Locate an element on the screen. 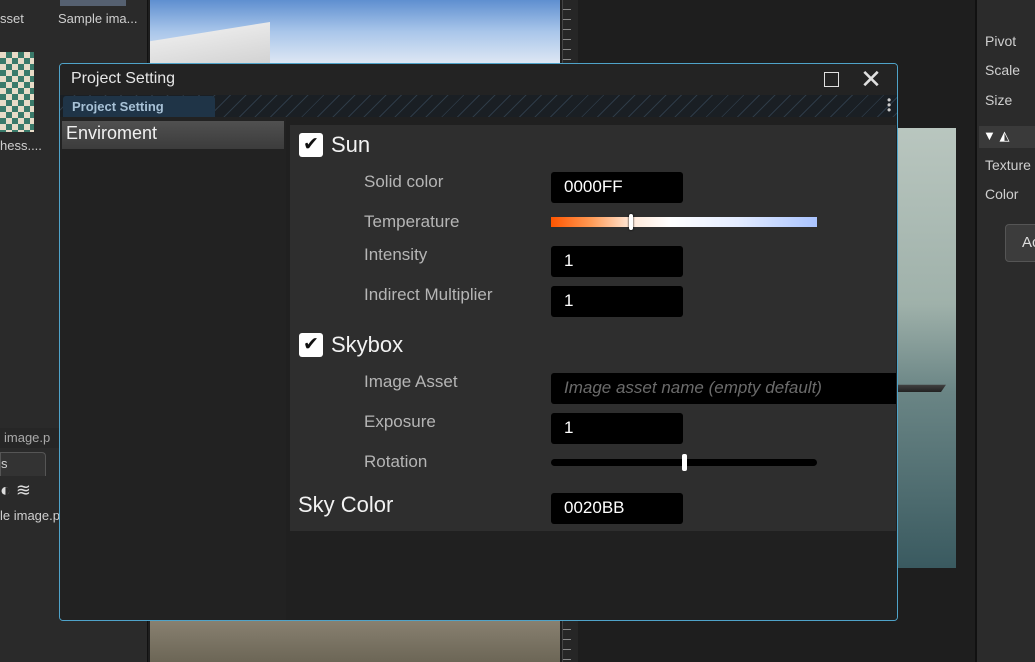  window-titlebar: Project Setting ✕ is located at coordinates (478, 79).